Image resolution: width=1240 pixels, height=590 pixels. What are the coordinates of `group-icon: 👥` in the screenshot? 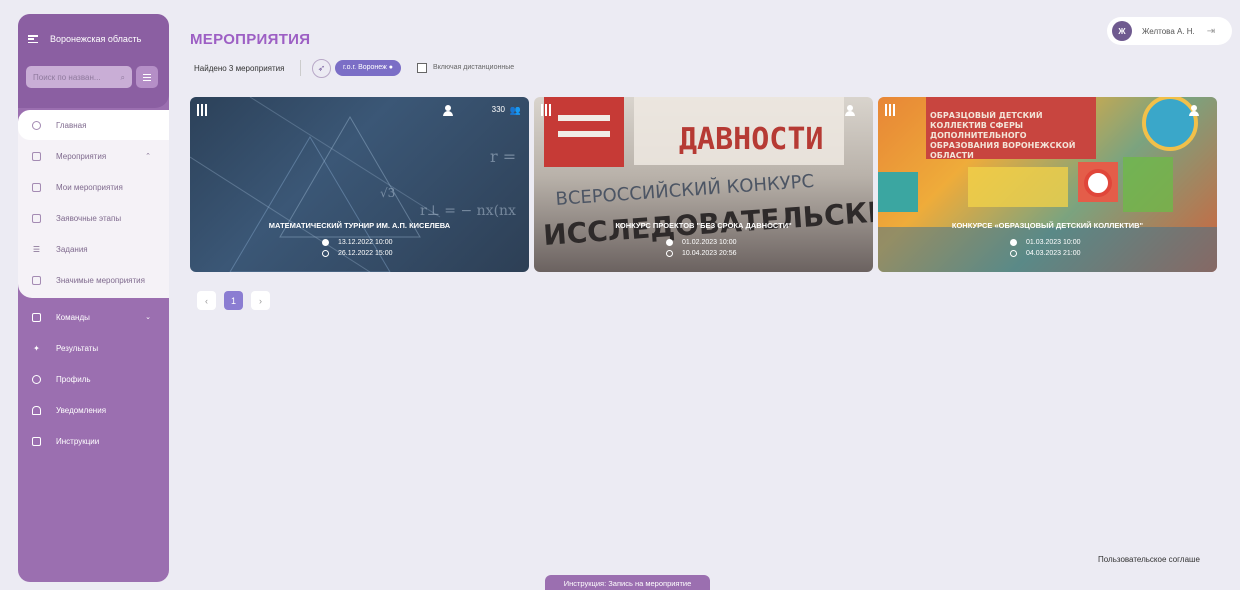 It's located at (515, 110).